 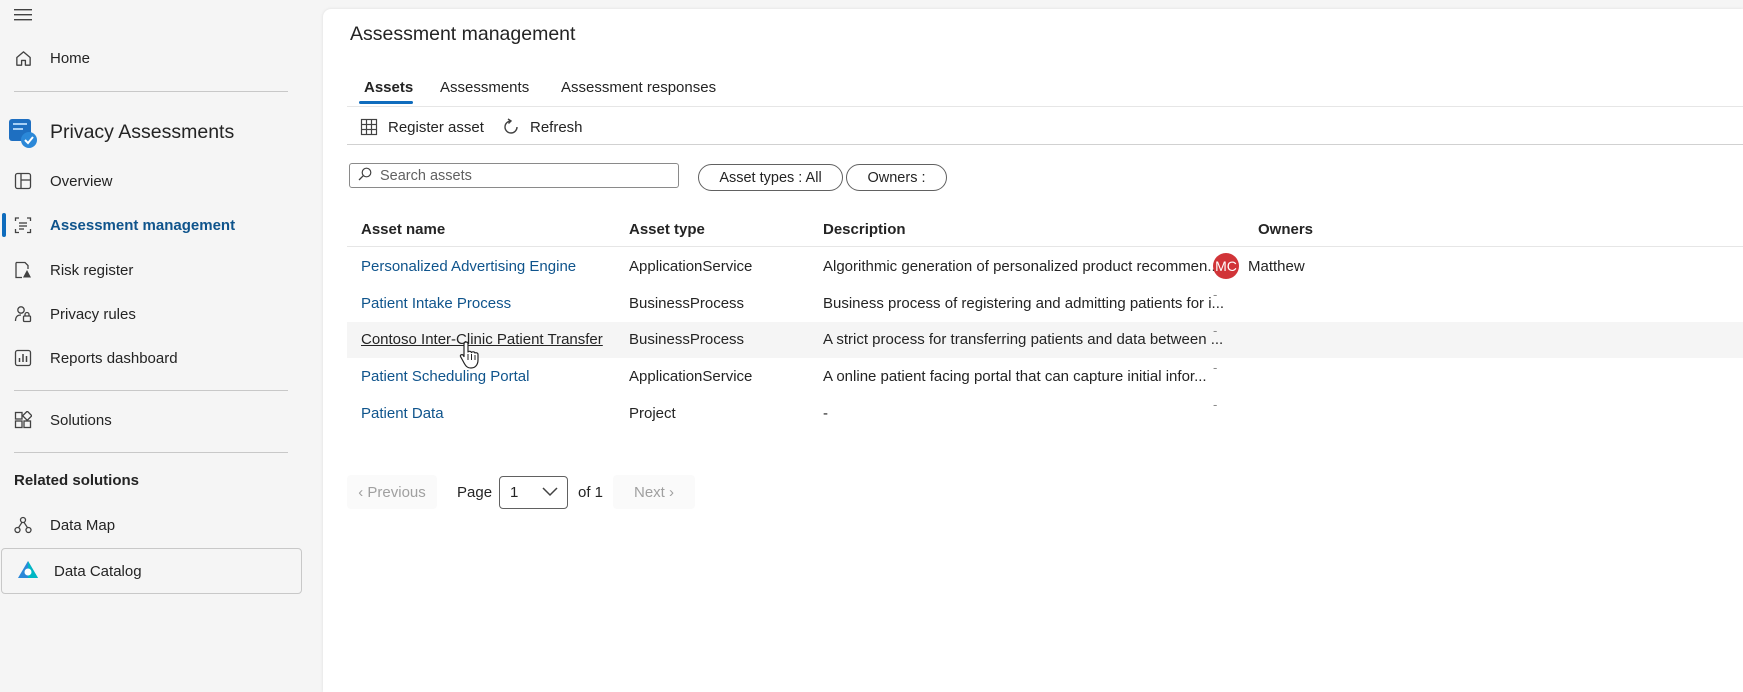 I want to click on tab-assets: Assets, so click(x=388, y=87).